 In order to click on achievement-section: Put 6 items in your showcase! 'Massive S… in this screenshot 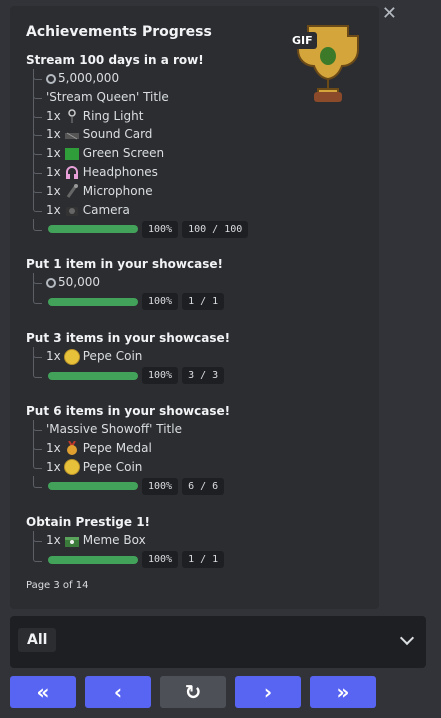, I will do `click(128, 449)`.